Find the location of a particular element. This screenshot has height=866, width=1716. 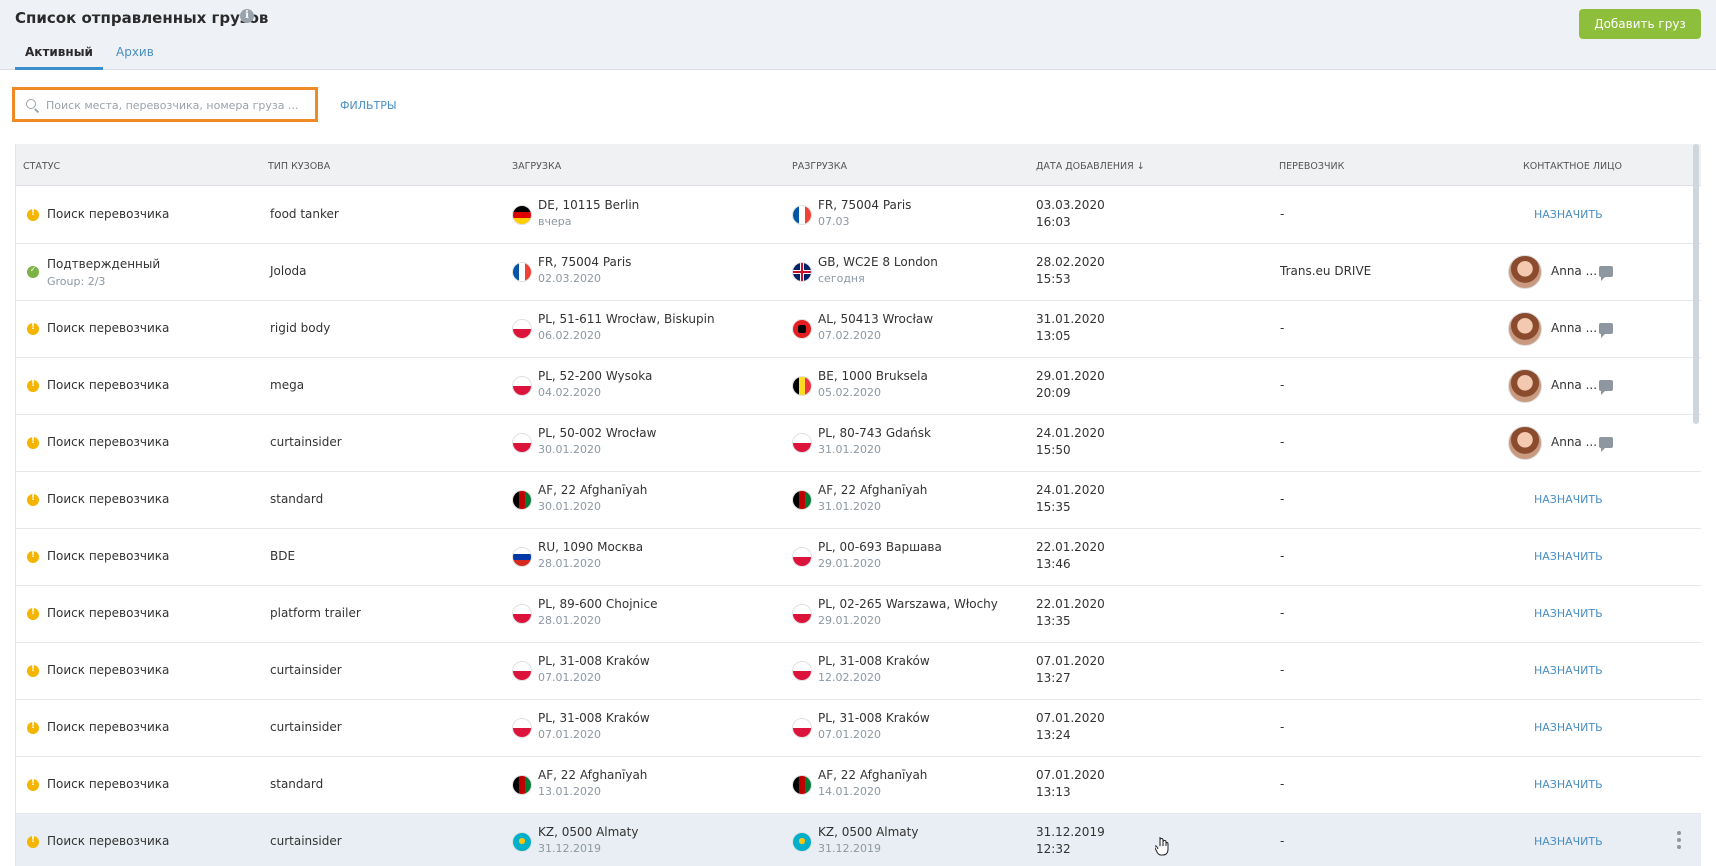

flag-gb-icon is located at coordinates (802, 272).